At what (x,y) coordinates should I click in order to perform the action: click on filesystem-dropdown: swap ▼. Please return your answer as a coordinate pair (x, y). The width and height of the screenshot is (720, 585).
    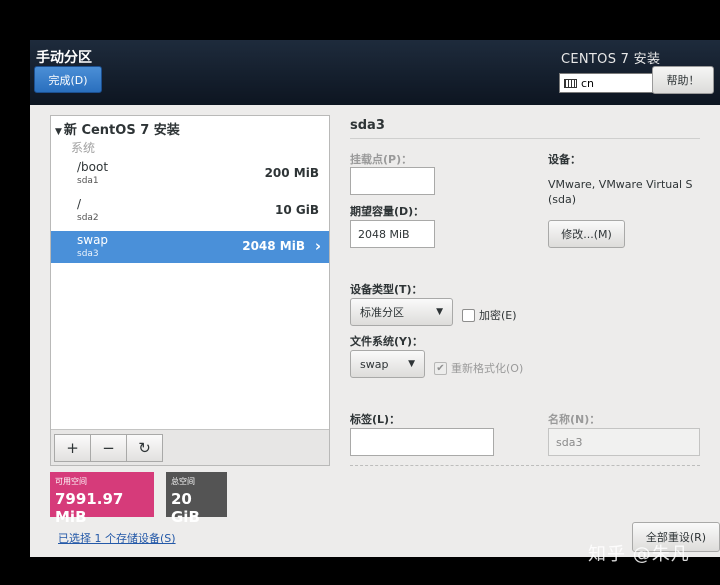
    Looking at the image, I should click on (387, 364).